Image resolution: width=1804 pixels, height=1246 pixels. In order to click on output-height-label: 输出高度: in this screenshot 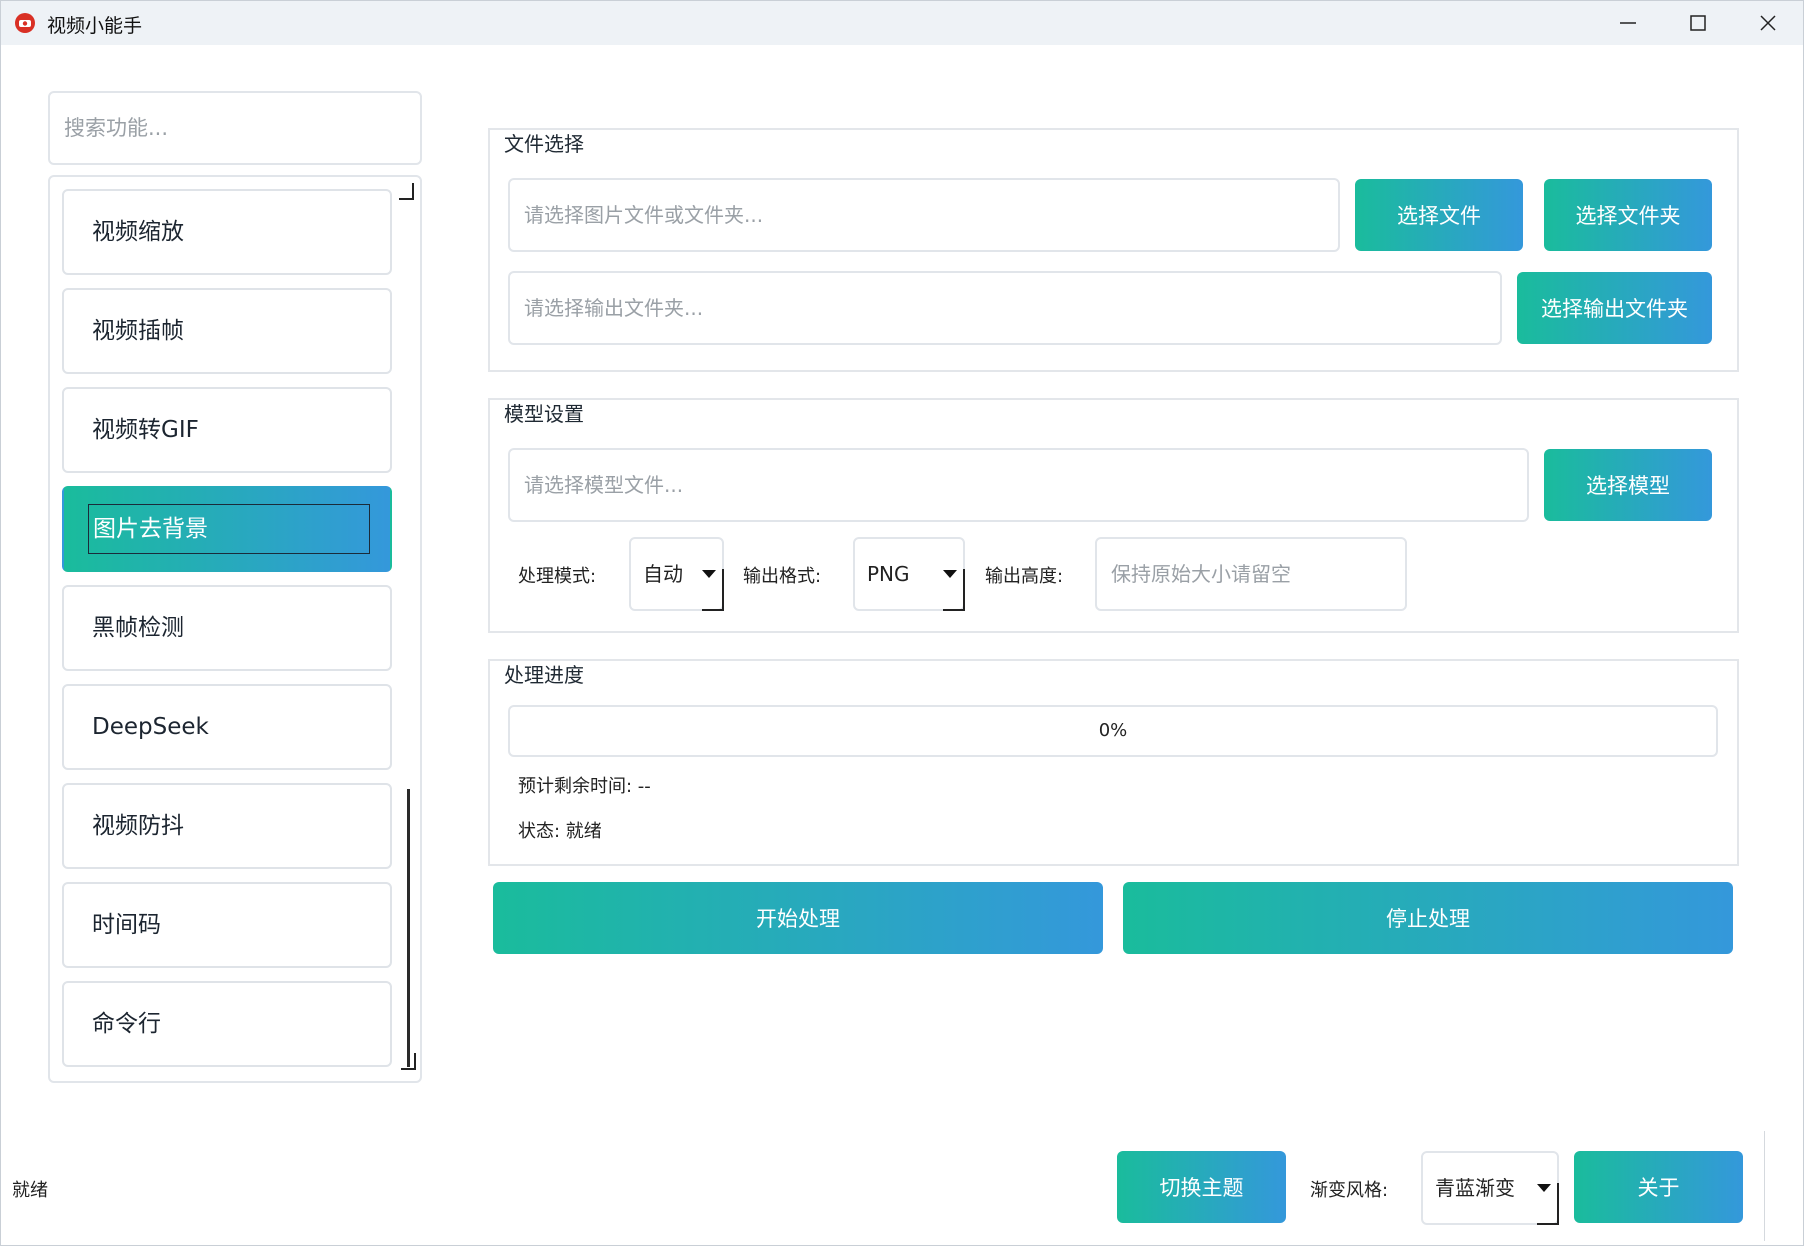, I will do `click(1024, 576)`.